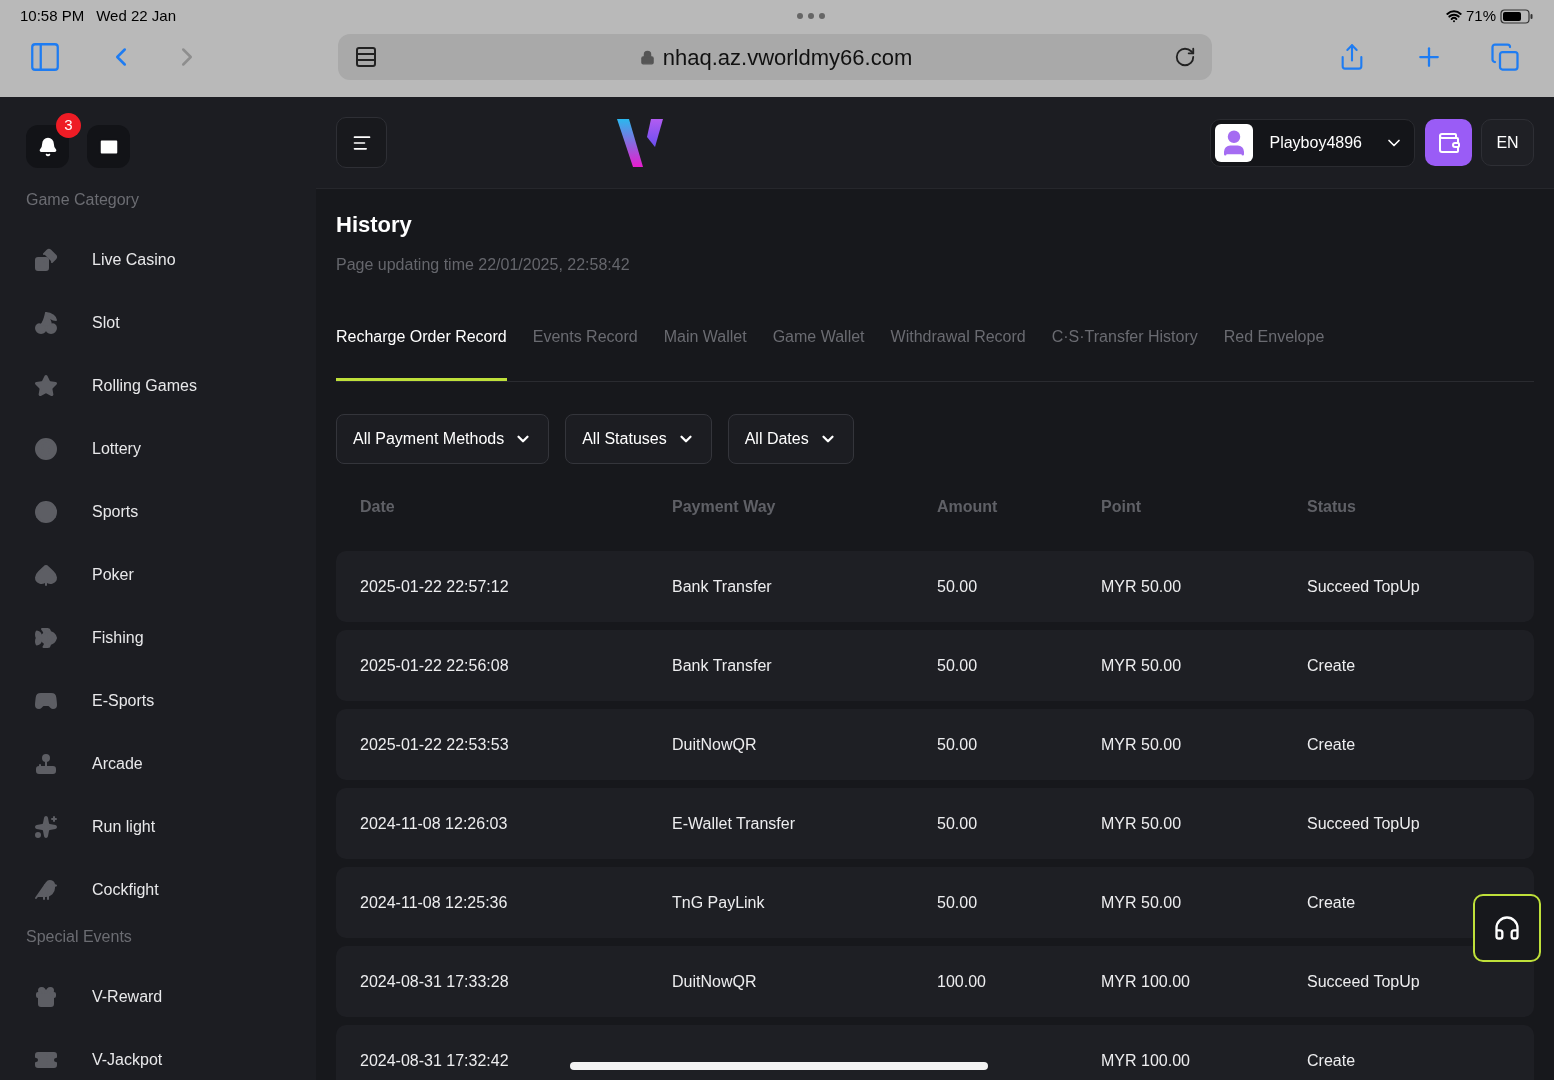 The image size is (1554, 1080). What do you see at coordinates (46, 385) in the screenshot?
I see `star-icon` at bounding box center [46, 385].